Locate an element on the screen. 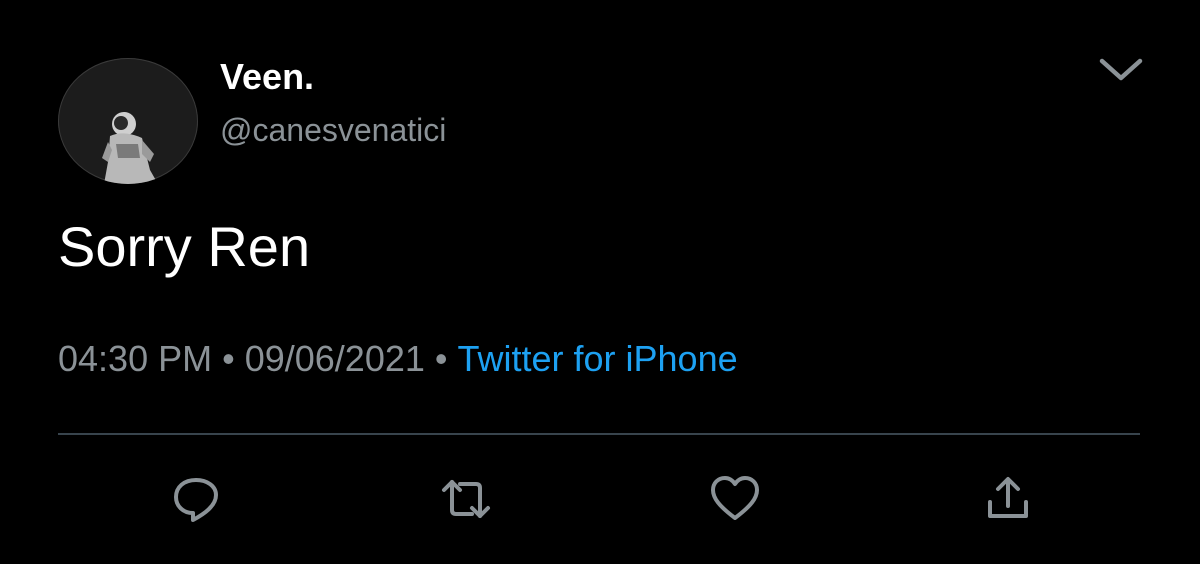 Image resolution: width=1200 pixels, height=564 pixels. like-button is located at coordinates (735, 499).